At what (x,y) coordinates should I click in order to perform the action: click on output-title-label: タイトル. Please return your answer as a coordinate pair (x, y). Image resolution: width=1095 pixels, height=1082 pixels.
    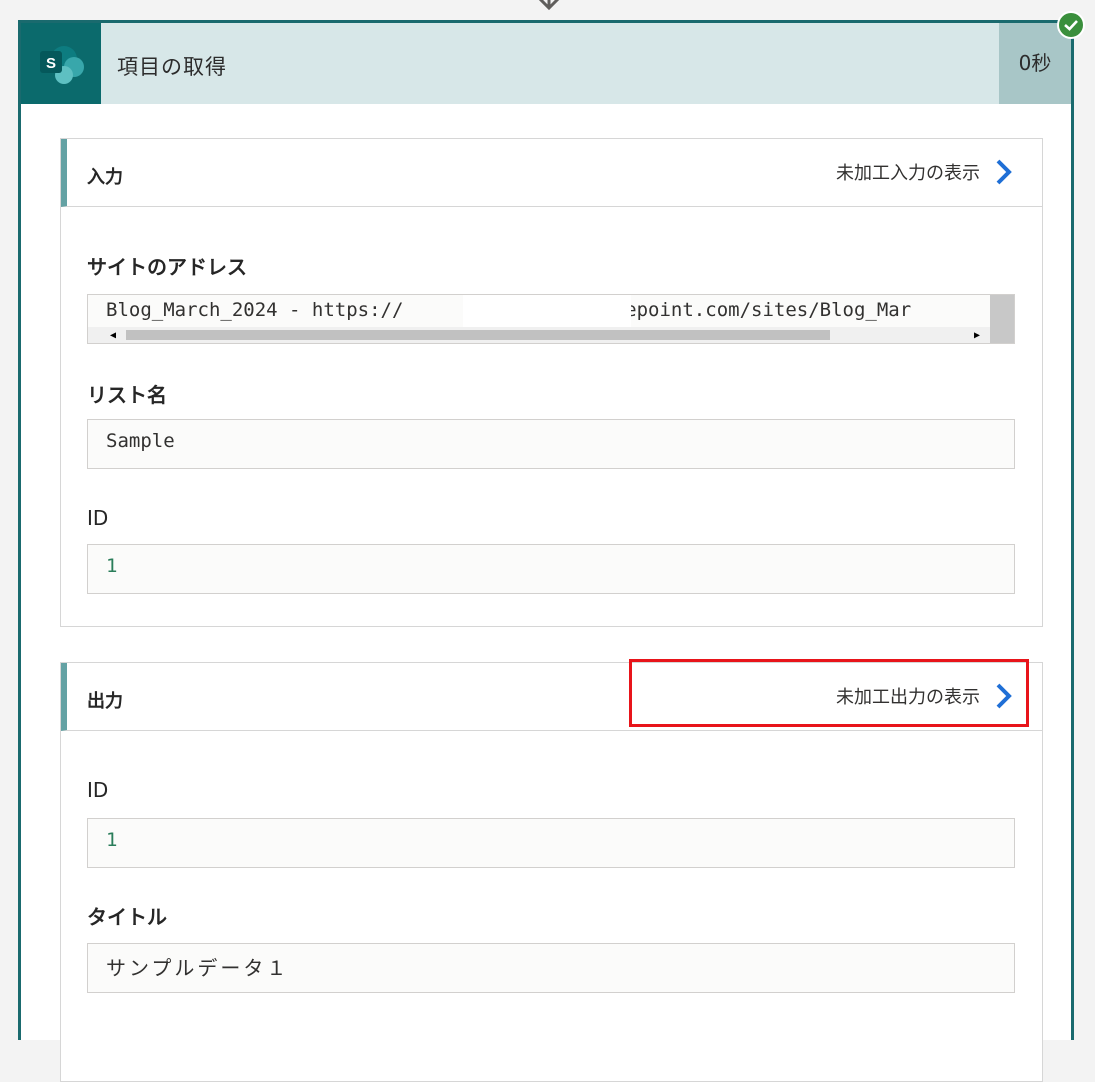
    Looking at the image, I should click on (127, 917).